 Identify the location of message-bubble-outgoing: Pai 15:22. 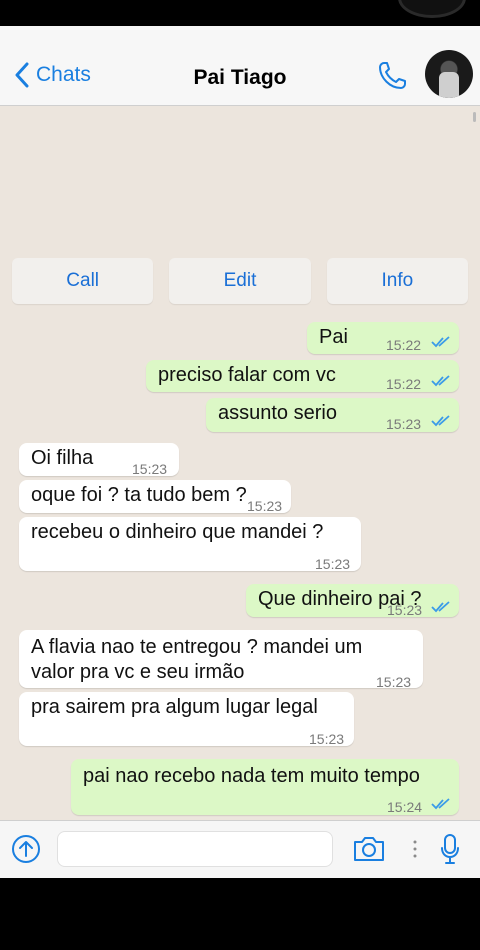
(383, 338).